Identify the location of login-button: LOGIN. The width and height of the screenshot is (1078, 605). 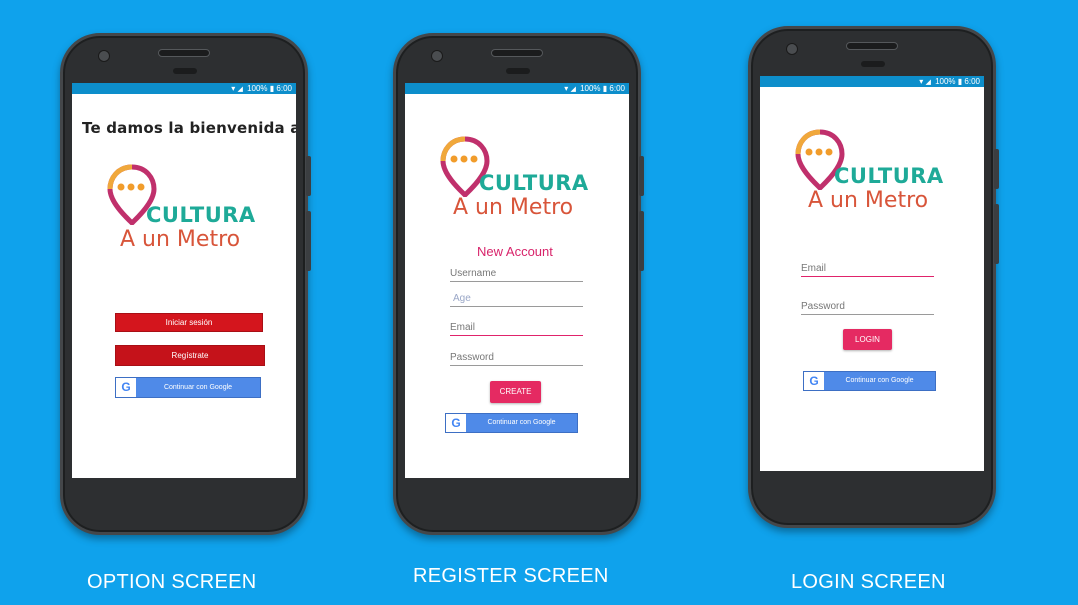
(867, 339).